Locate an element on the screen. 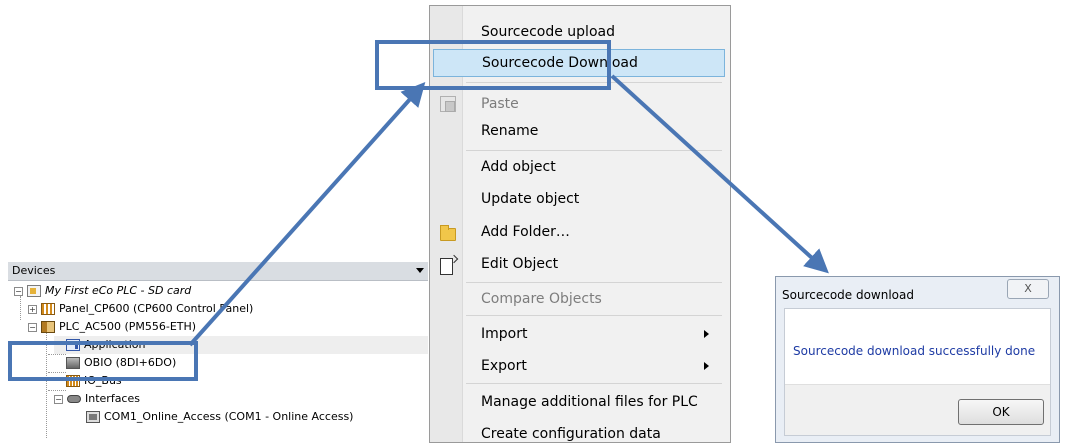 This screenshot has width=1067, height=448. menu-item-rename: Rename is located at coordinates (579, 131).